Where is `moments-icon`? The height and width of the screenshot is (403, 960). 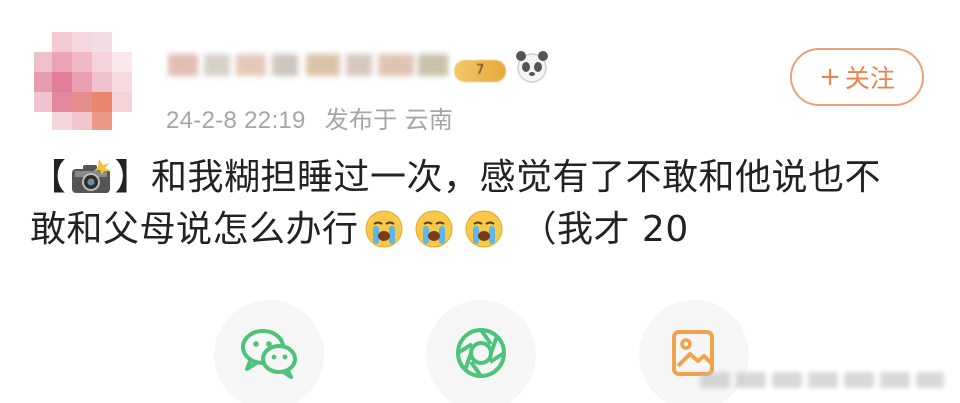 moments-icon is located at coordinates (481, 355).